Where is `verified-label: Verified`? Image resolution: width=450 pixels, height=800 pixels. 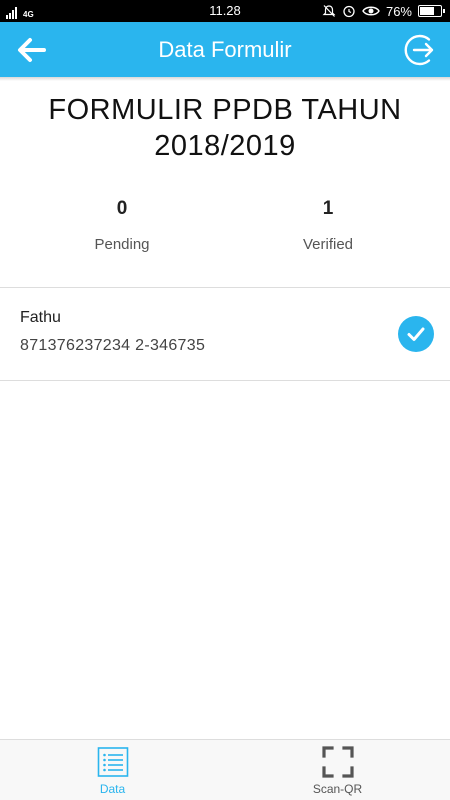
verified-label: Verified is located at coordinates (328, 244).